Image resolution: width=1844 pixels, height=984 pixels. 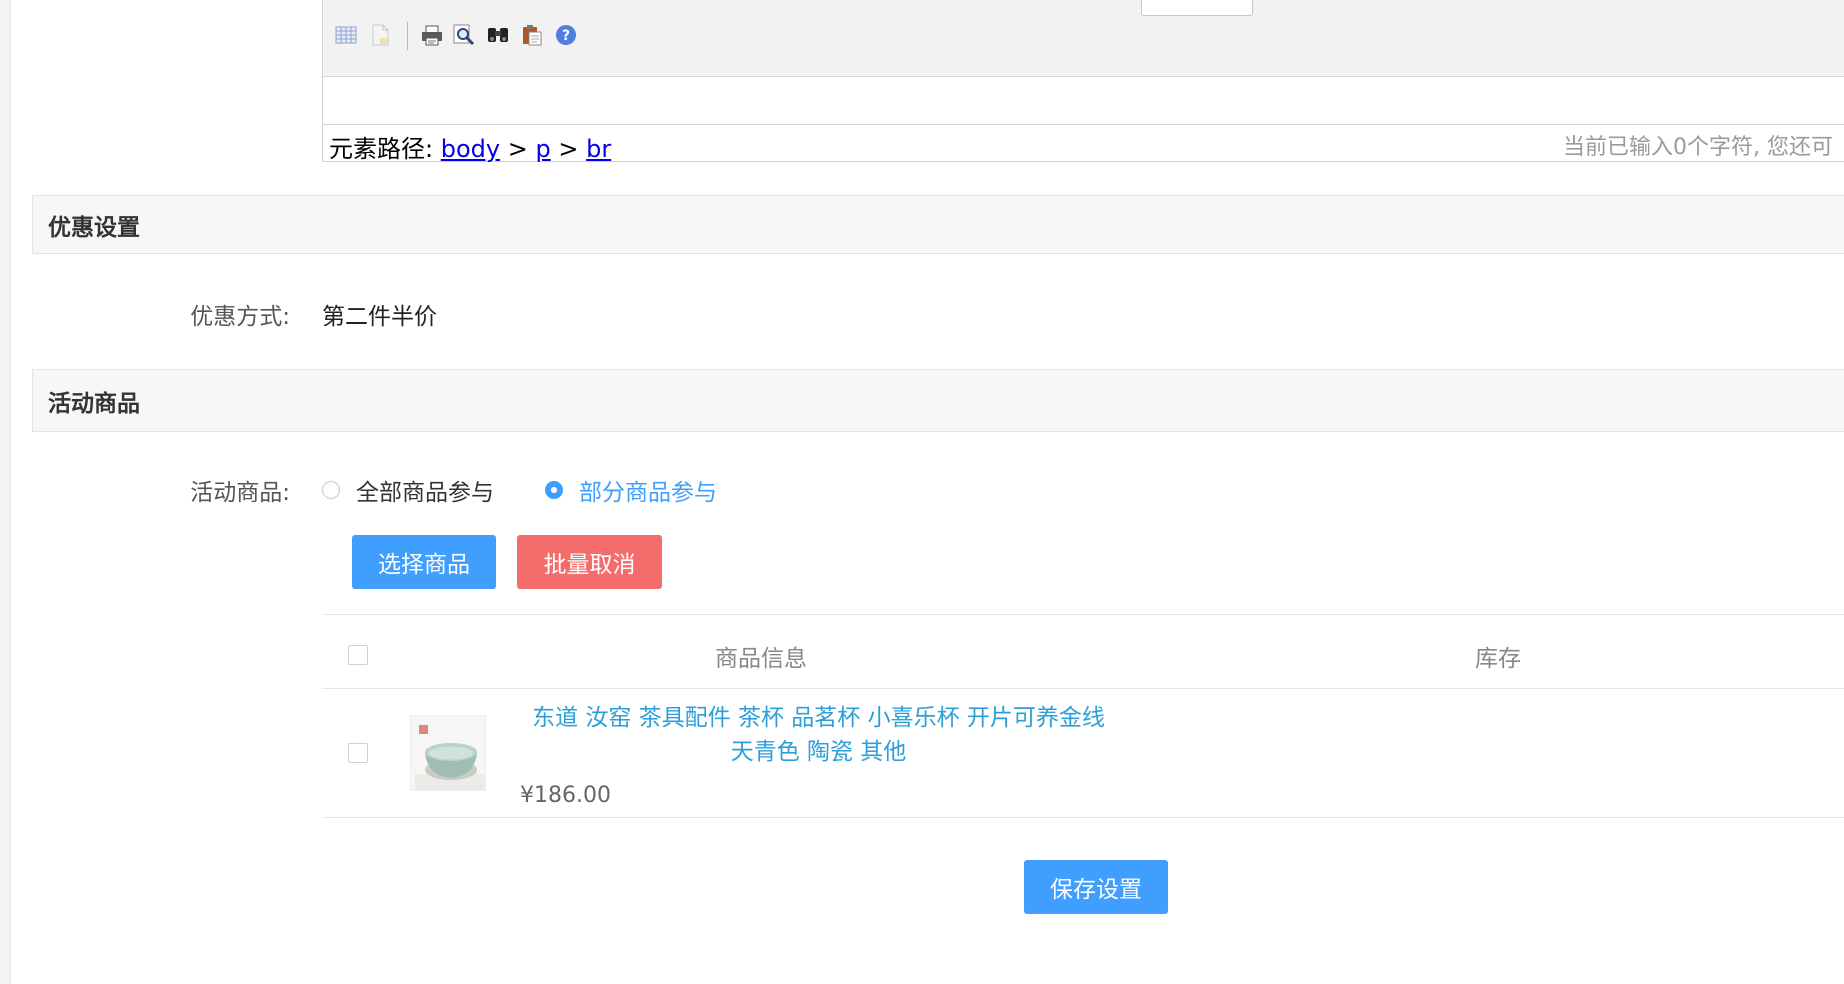 I want to click on radio-all-products-label: 全部商品参与, so click(x=425, y=493).